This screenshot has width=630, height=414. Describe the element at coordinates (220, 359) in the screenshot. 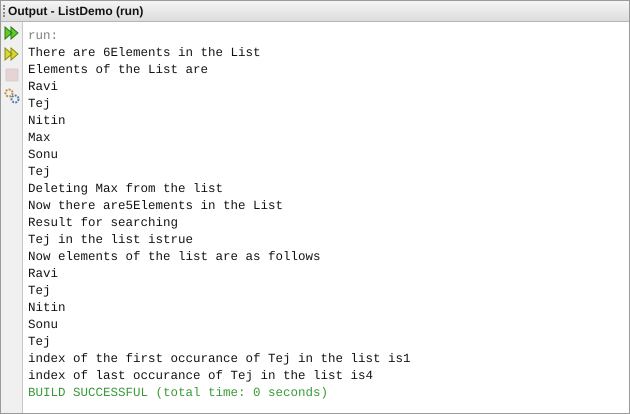

I see `output-line: index of the first occurance of Tej in the list is1` at that location.